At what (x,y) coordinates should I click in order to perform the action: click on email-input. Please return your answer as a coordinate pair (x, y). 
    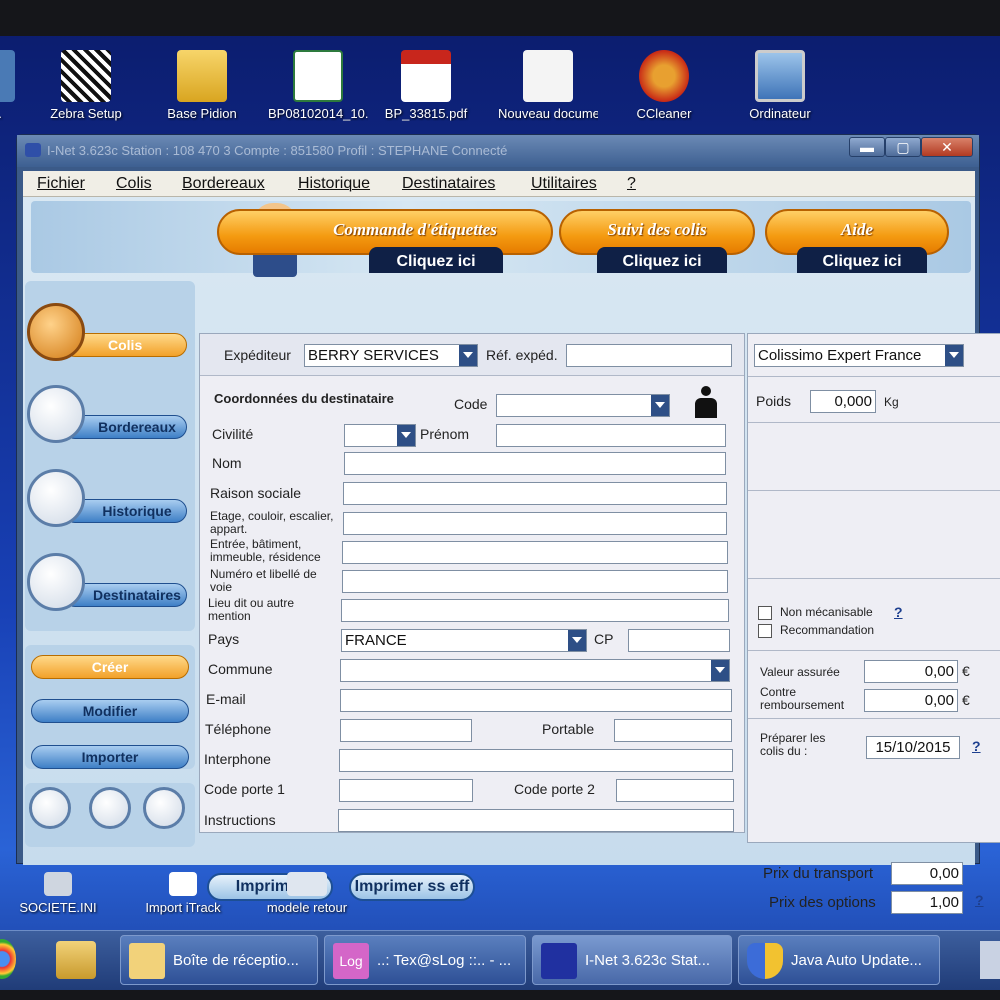
    Looking at the image, I should click on (536, 700).